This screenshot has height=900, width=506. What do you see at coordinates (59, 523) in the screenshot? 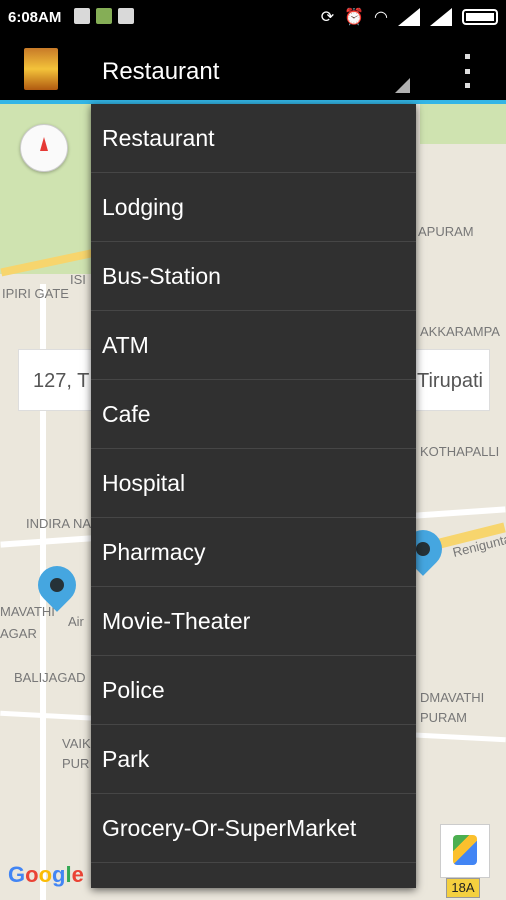
I see `map-label: INDIRA NA` at bounding box center [59, 523].